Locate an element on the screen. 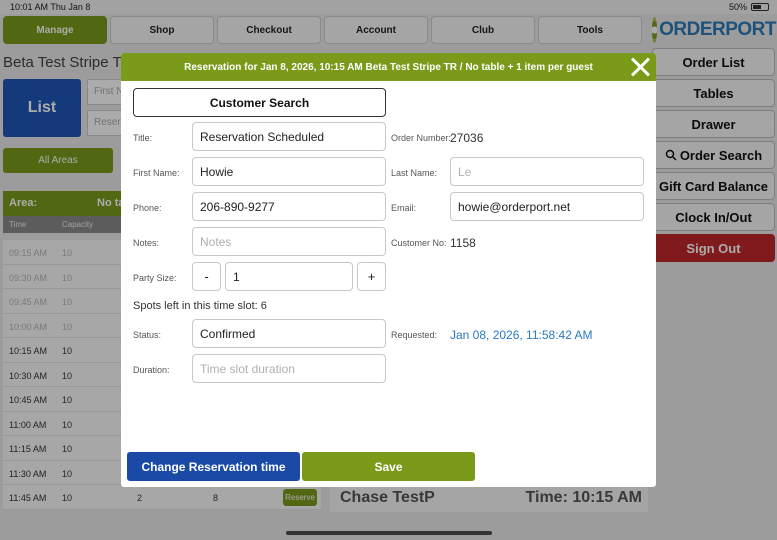 The image size is (777, 540). close-icon is located at coordinates (640, 67).